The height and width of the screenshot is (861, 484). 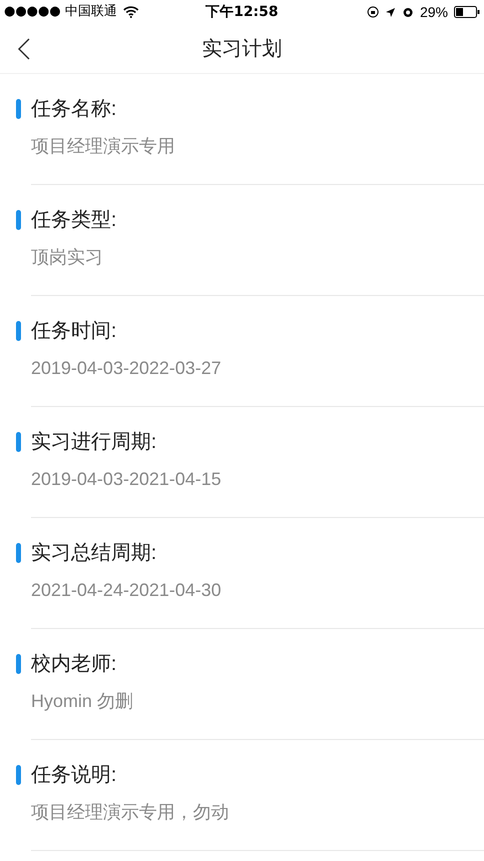 What do you see at coordinates (126, 368) in the screenshot?
I see `field-value: 2019-04-03-2022-03-27` at bounding box center [126, 368].